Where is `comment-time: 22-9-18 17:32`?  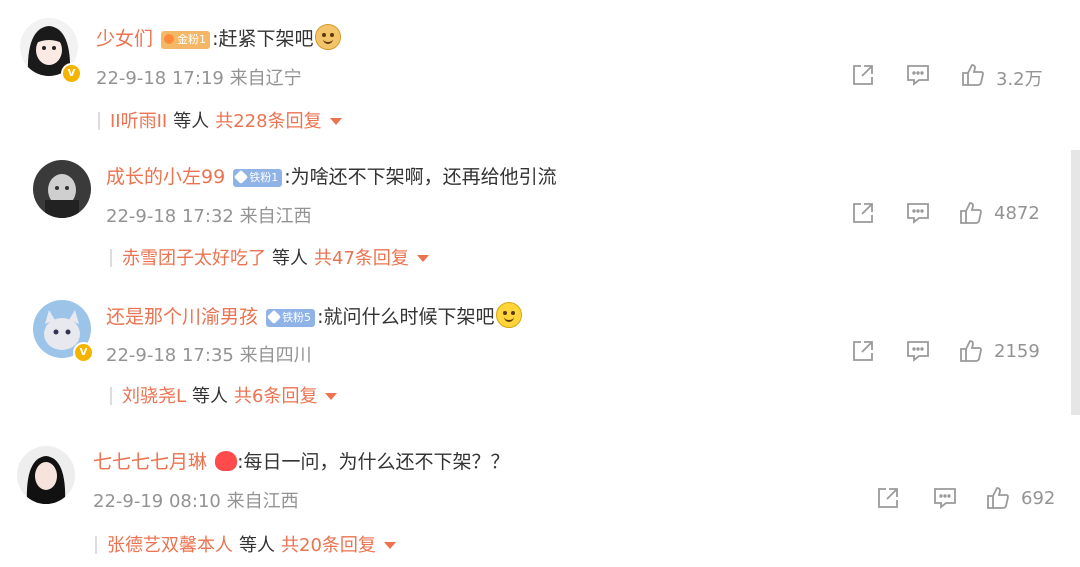 comment-time: 22-9-18 17:32 is located at coordinates (170, 216).